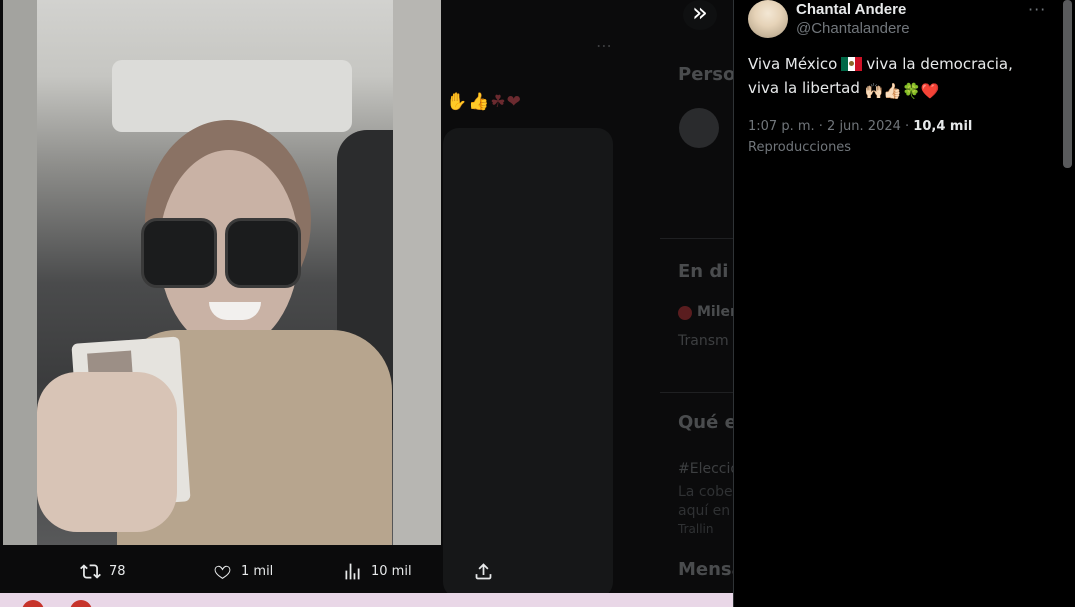  Describe the element at coordinates (793, 64) in the screenshot. I see `post-text-part: Viva México` at that location.